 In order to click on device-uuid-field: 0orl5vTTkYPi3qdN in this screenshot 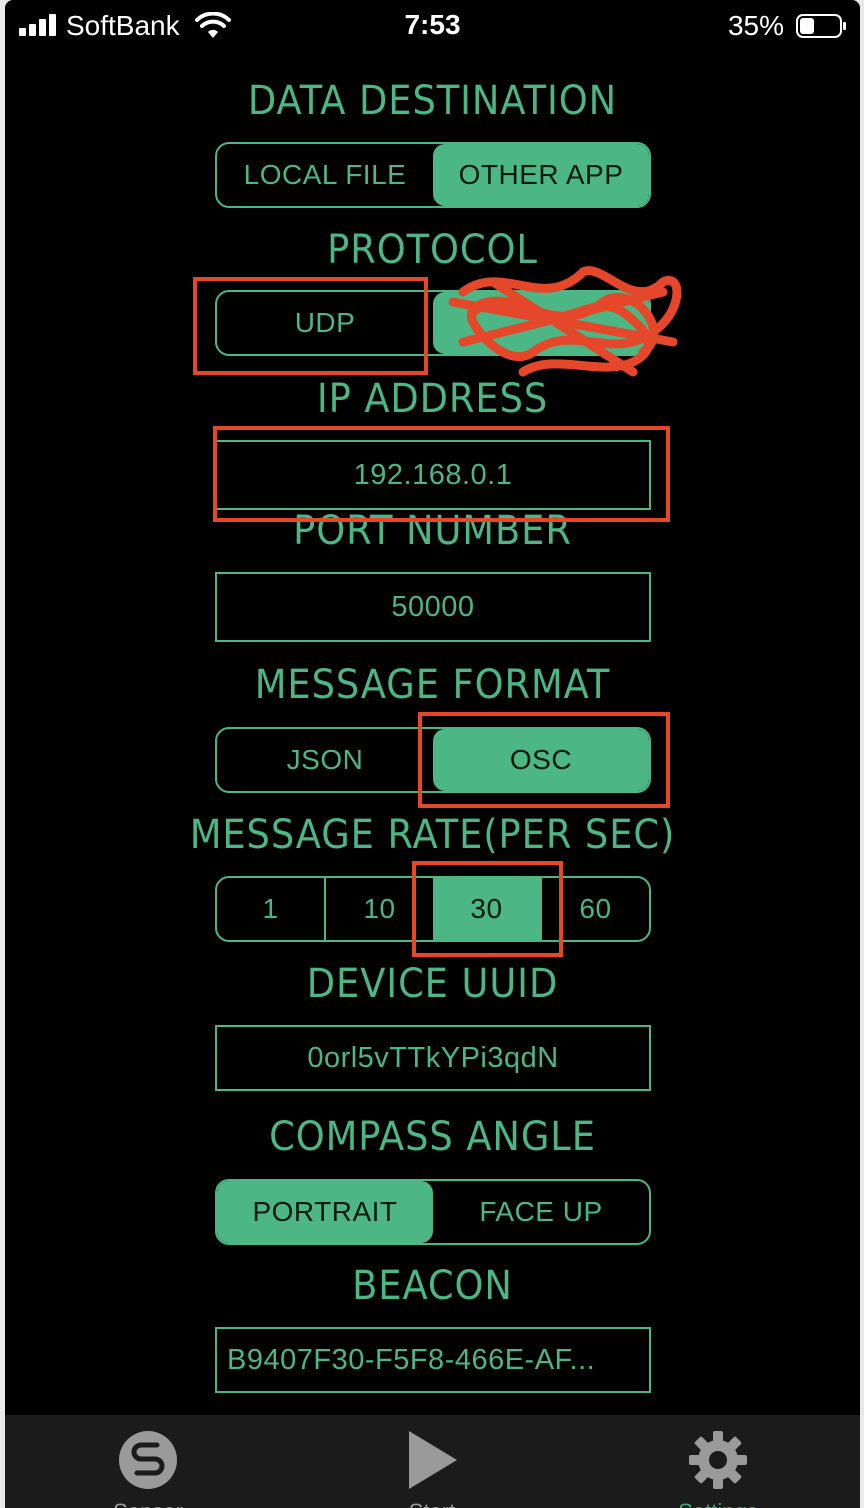, I will do `click(433, 1058)`.